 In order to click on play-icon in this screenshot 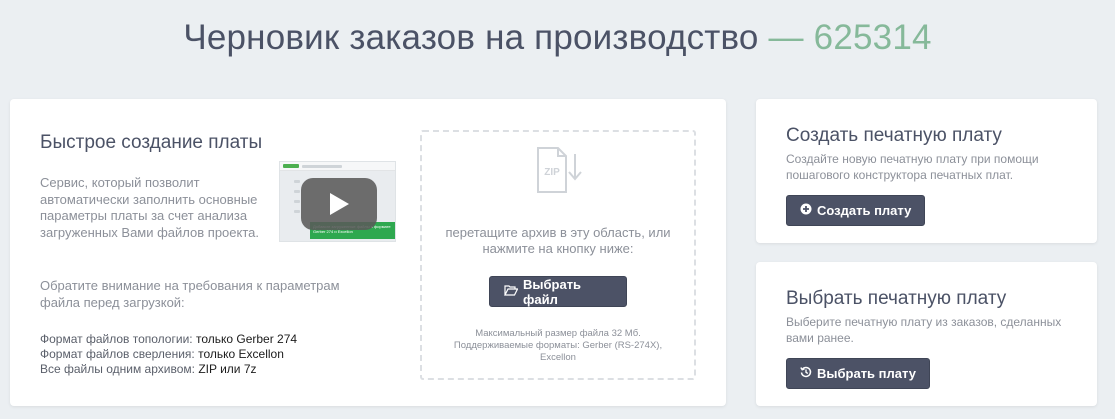, I will do `click(339, 204)`.